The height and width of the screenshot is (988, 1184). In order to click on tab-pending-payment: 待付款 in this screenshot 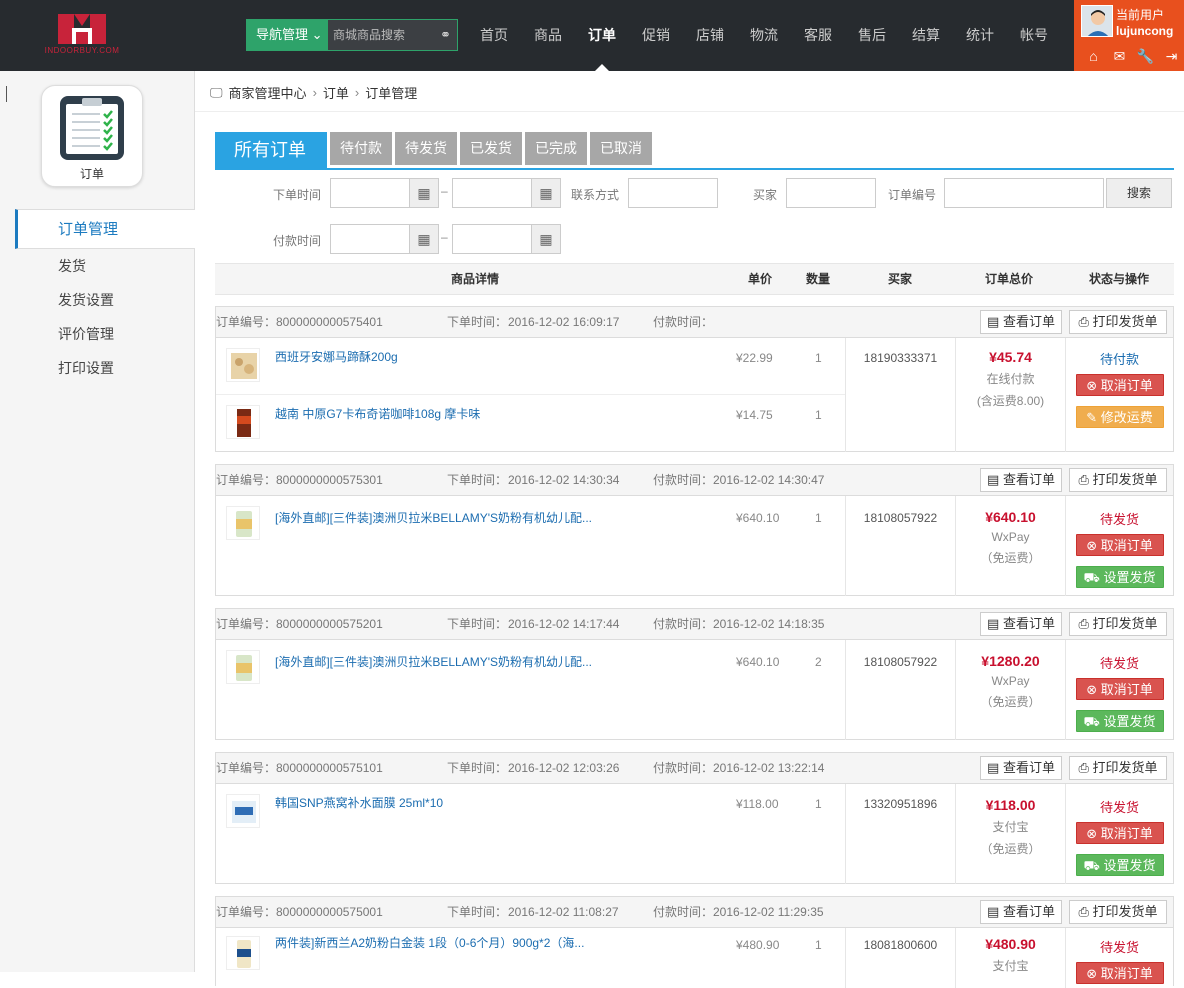, I will do `click(361, 148)`.